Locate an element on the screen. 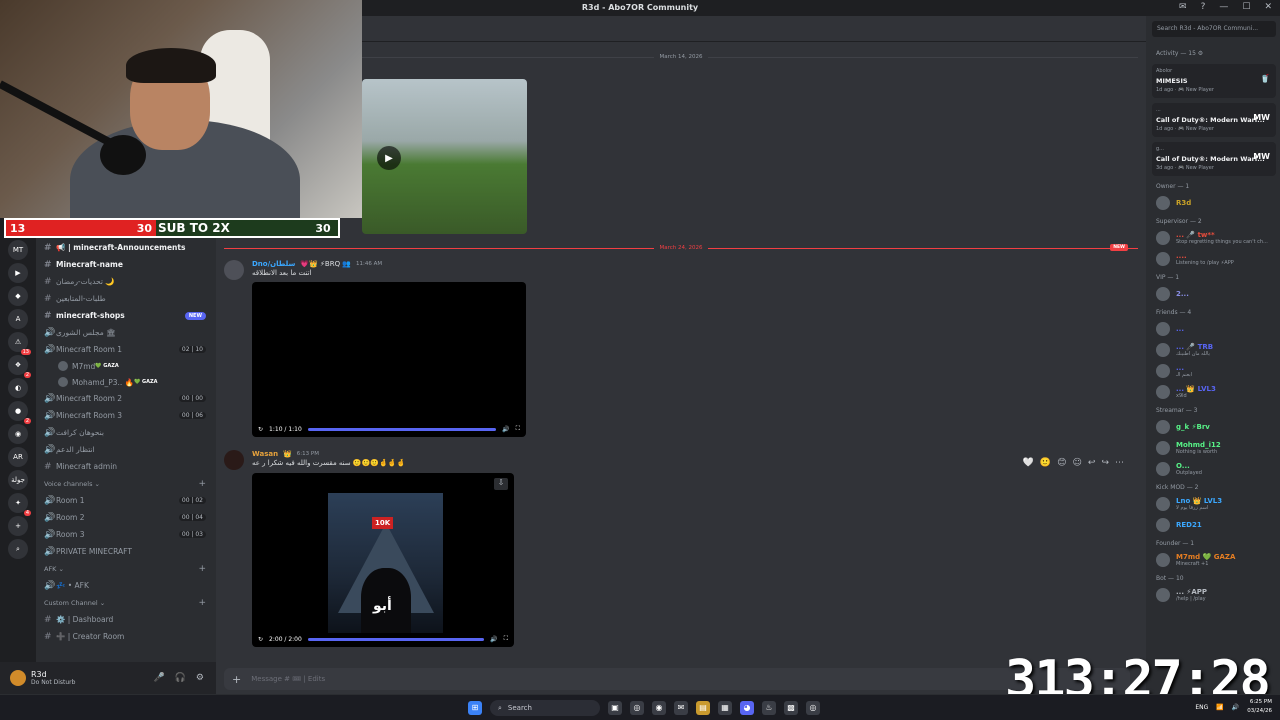  reply-icon: ↩ is located at coordinates (1092, 463).